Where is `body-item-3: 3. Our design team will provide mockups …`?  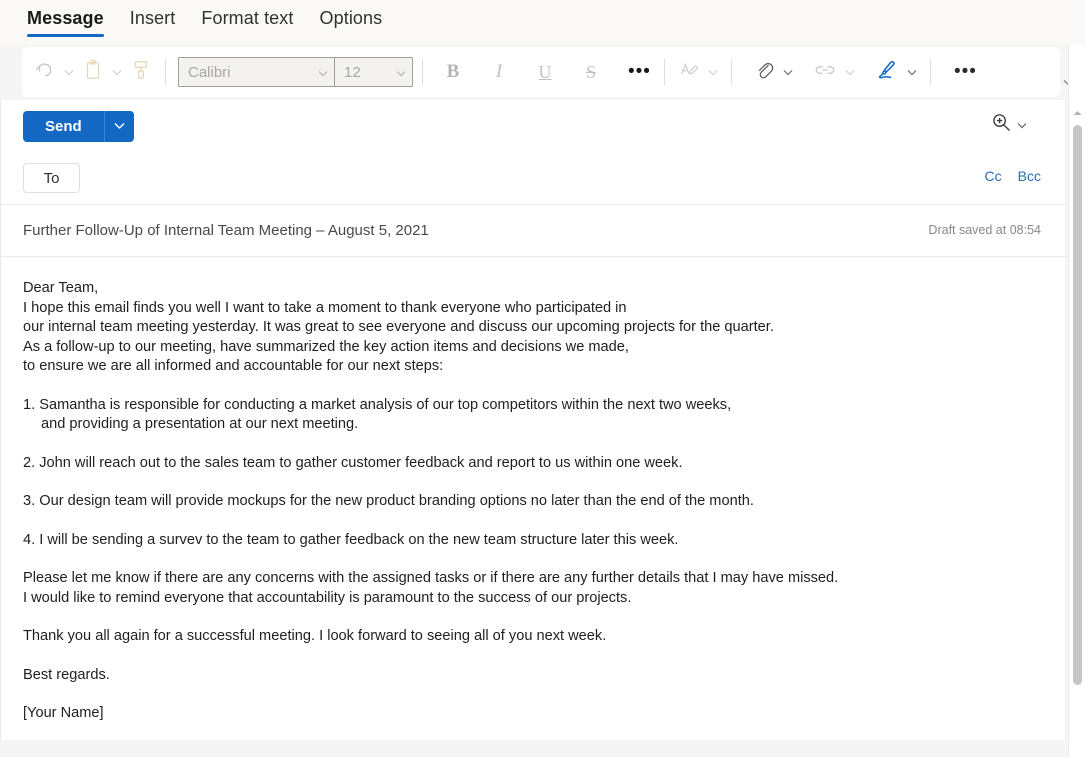
body-item-3: 3. Our design team will provide mockups … is located at coordinates (388, 501).